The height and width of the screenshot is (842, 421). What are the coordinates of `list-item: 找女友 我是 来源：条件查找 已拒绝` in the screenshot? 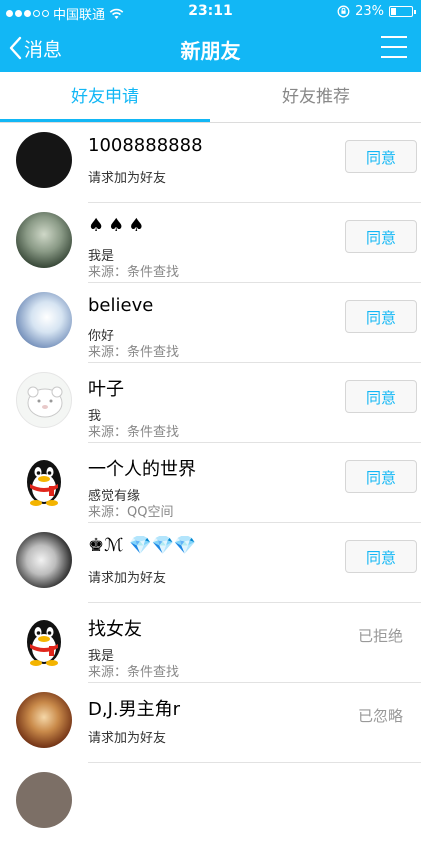 It's located at (218, 643).